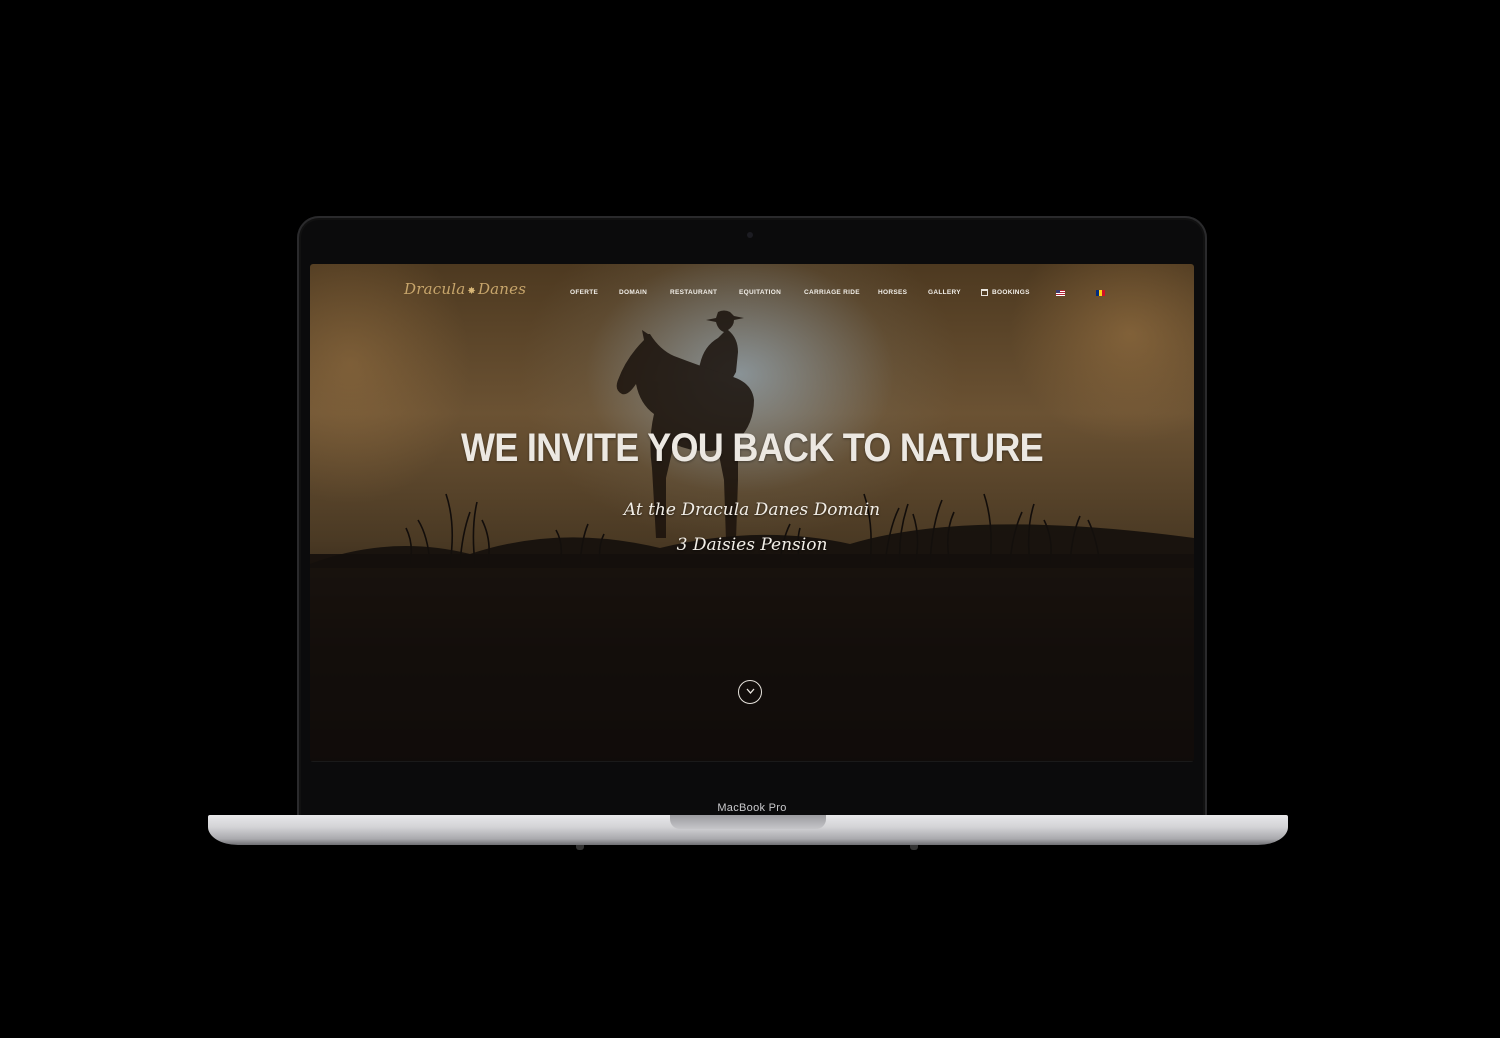 This screenshot has height=1038, width=1500. I want to click on site-logo: Dracula ✸ Danes, so click(465, 289).